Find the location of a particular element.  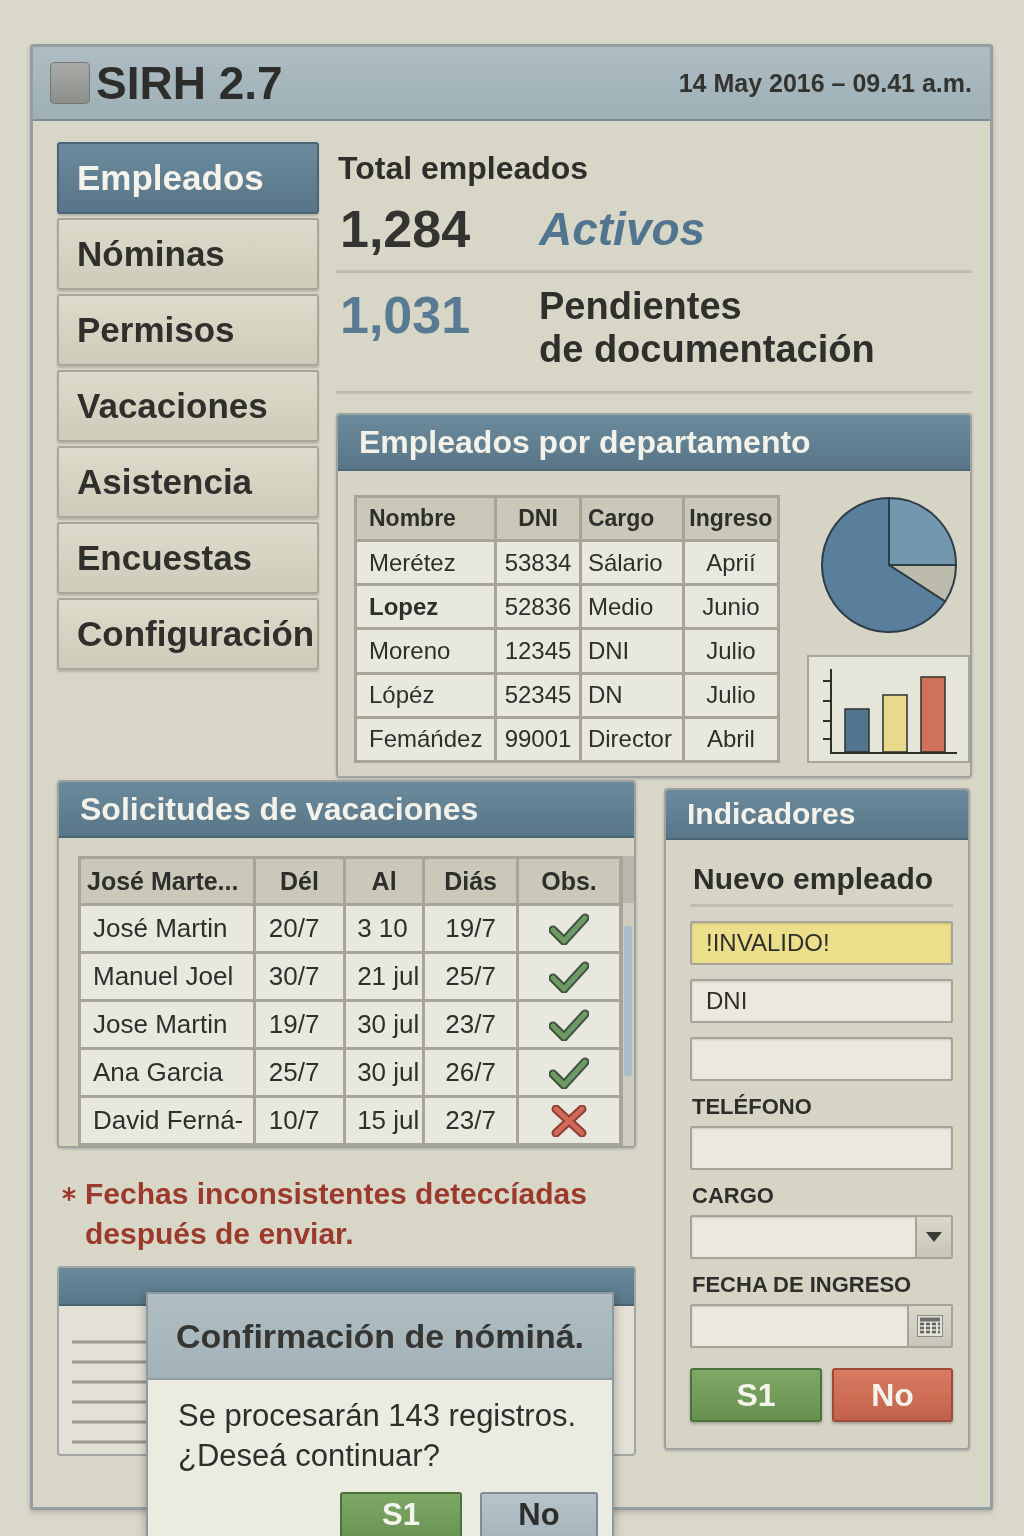

scrollbar-thumb is located at coordinates (628, 1001).